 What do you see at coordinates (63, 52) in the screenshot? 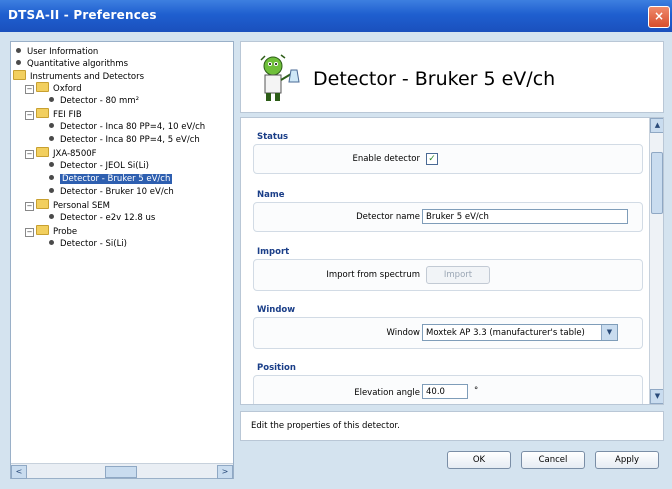
I see `tree-item-label: User Information` at bounding box center [63, 52].